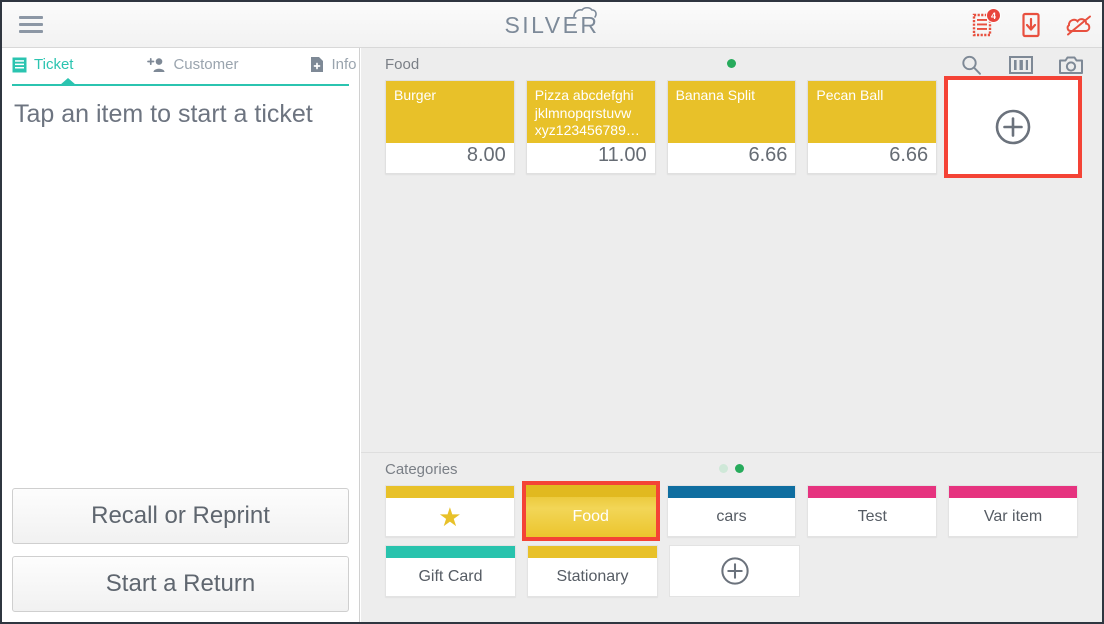 This screenshot has width=1104, height=624. I want to click on app-top-bar: SILVER 4, so click(552, 25).